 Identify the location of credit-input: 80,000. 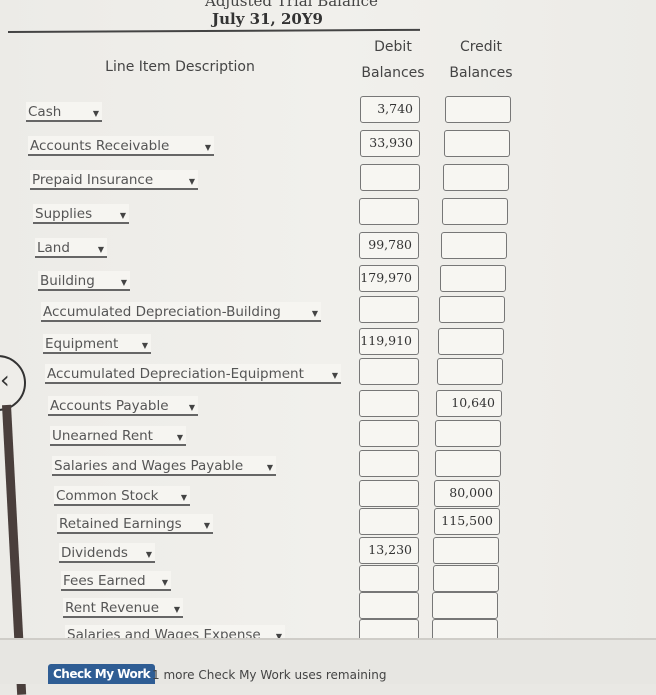
(467, 493).